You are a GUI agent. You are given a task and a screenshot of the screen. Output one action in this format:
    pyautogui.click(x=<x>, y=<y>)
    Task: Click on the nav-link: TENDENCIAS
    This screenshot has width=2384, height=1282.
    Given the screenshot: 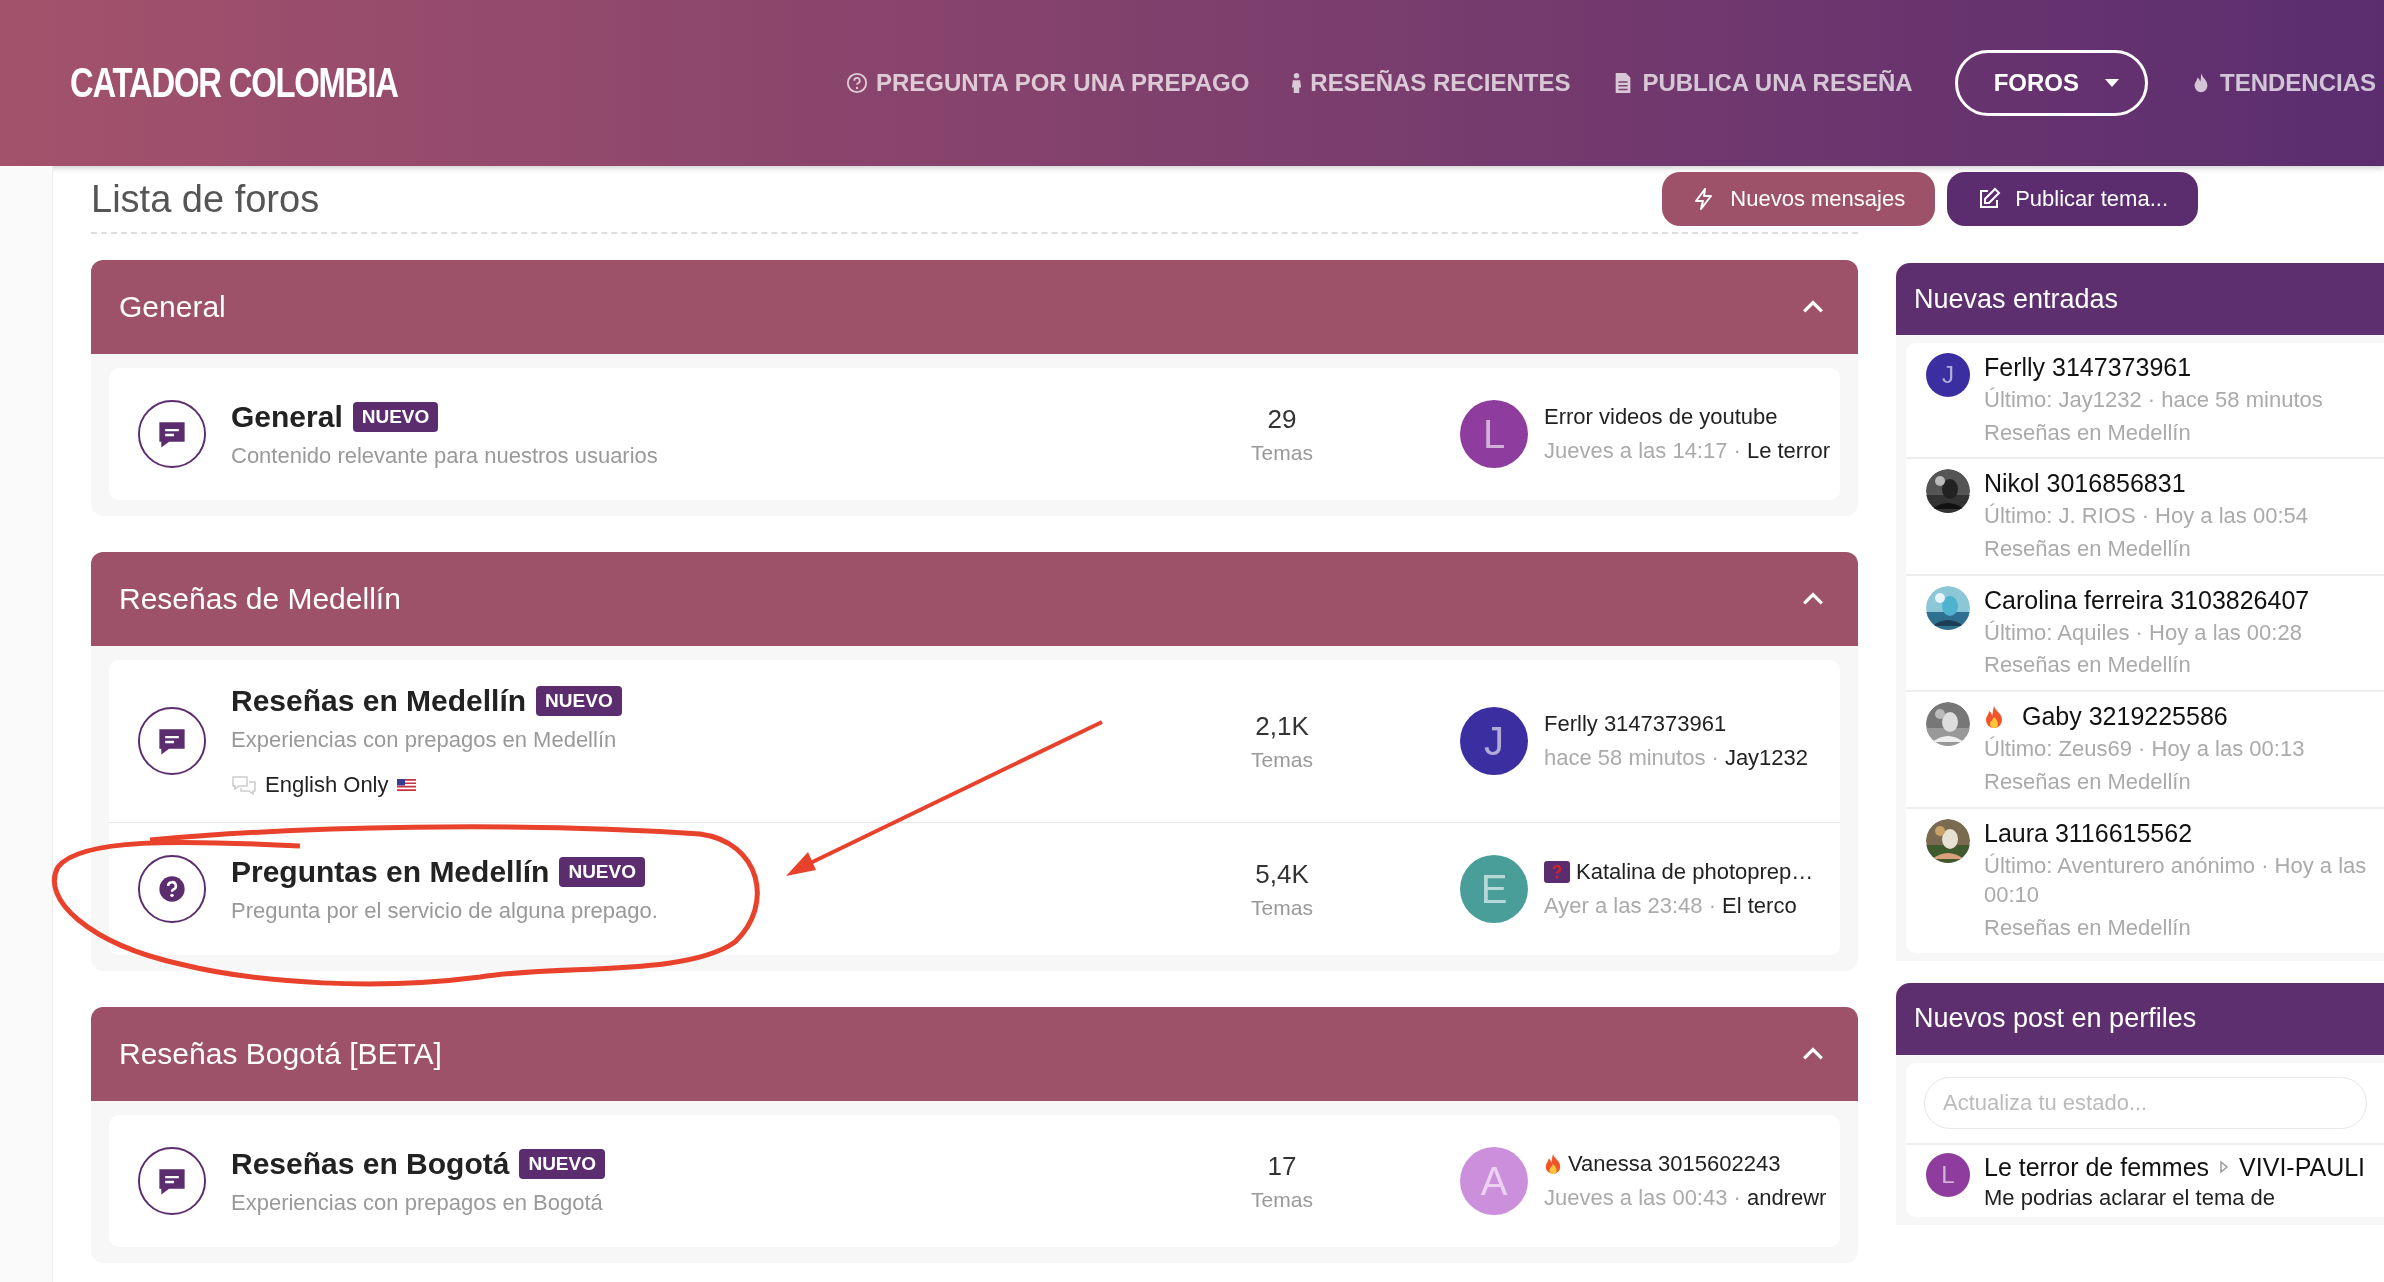 What is the action you would take?
    pyautogui.click(x=2283, y=83)
    